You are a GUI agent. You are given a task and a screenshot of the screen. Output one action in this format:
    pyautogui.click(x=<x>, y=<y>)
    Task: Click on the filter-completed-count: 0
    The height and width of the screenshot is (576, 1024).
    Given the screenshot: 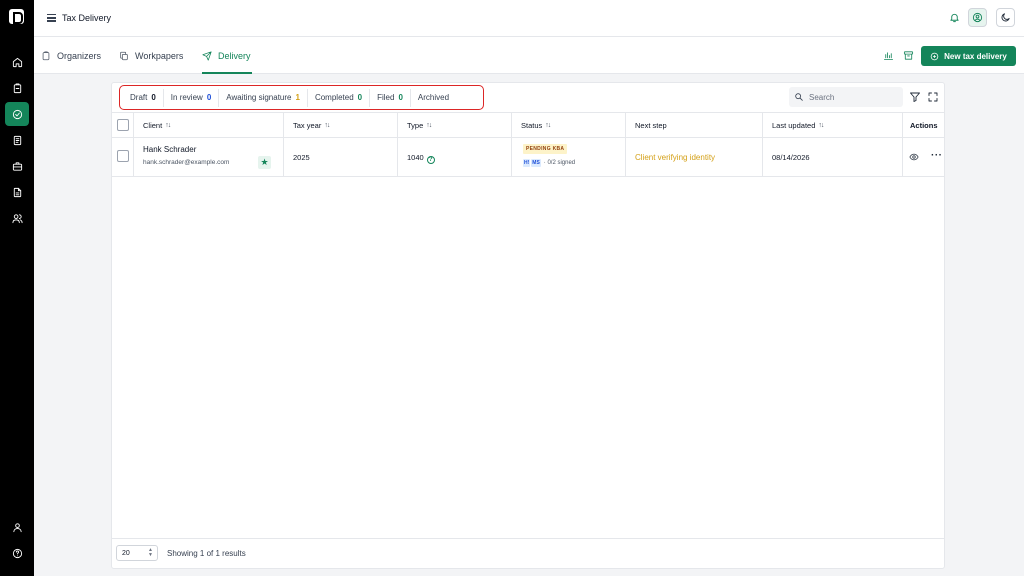 What is the action you would take?
    pyautogui.click(x=360, y=97)
    